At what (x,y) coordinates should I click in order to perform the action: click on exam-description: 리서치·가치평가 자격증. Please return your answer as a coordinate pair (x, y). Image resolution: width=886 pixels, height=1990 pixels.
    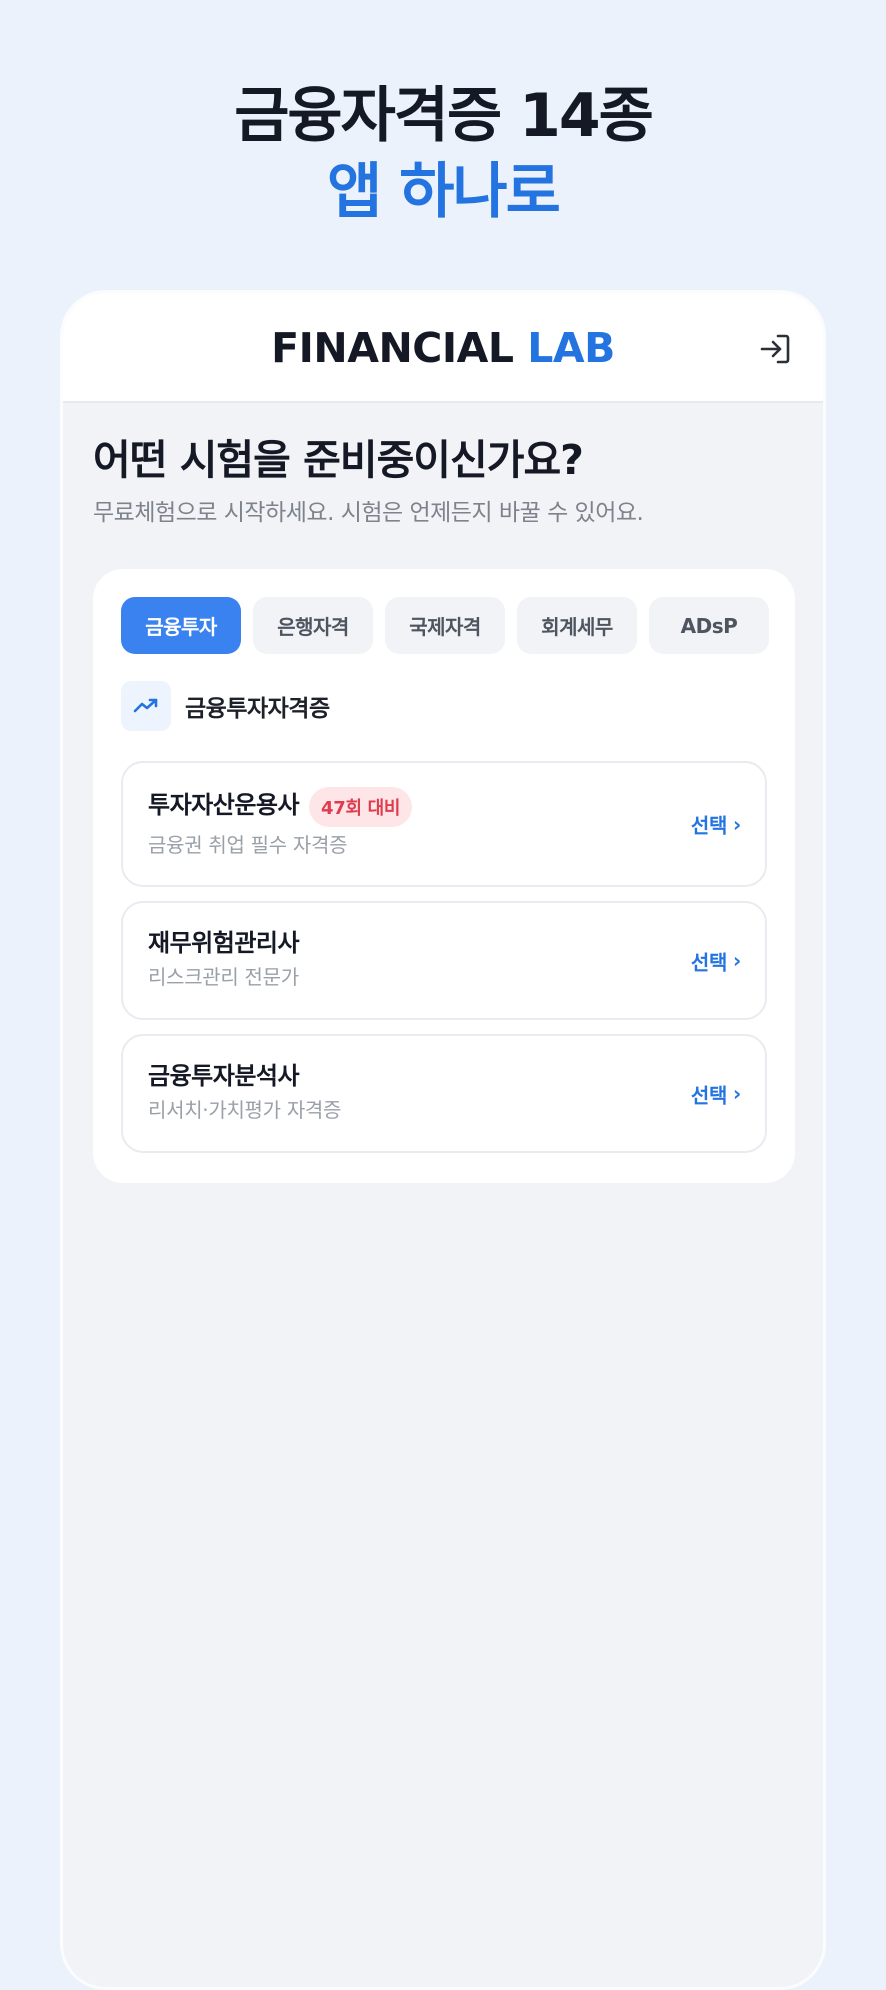
    Looking at the image, I should click on (245, 1110).